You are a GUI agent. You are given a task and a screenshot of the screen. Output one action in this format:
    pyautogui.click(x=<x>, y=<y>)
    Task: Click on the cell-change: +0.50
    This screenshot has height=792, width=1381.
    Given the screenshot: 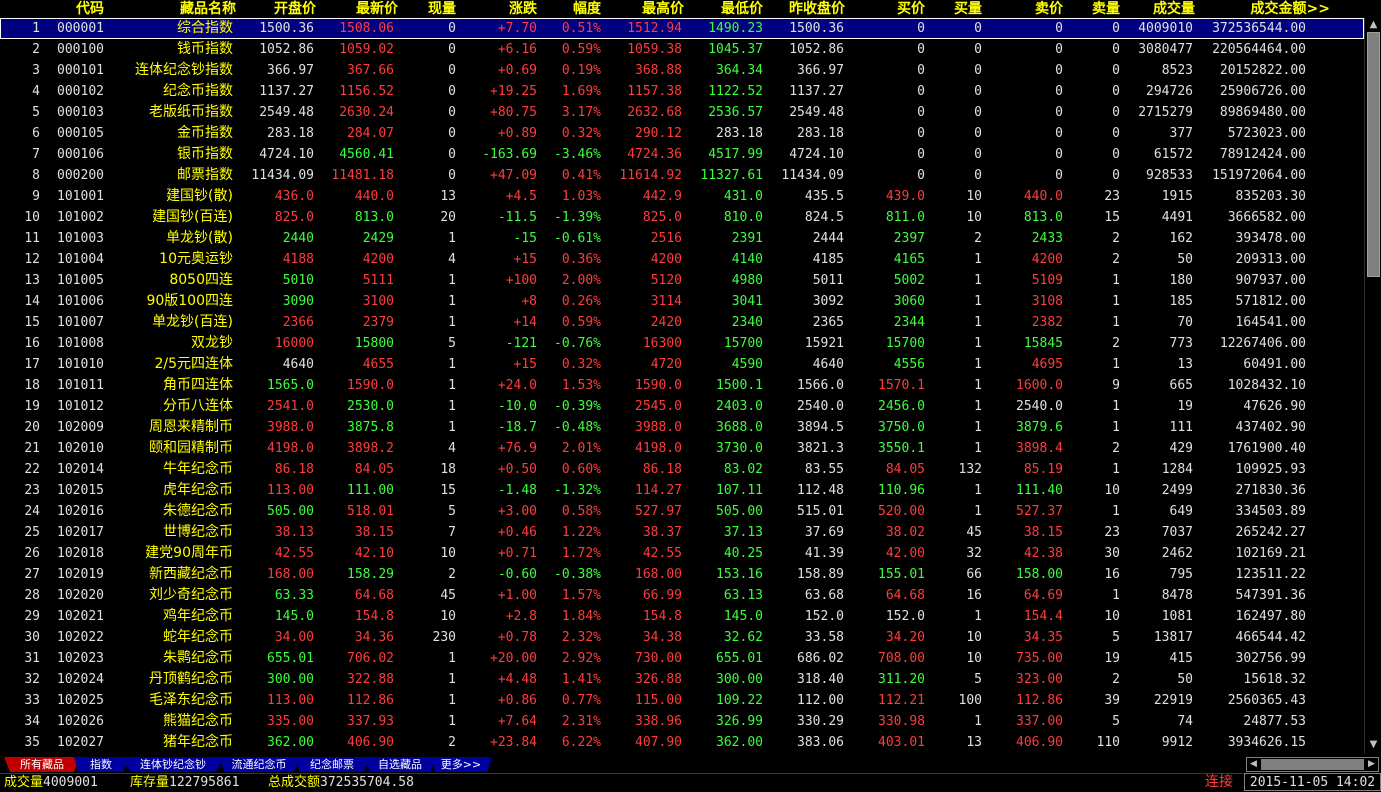 What is the action you would take?
    pyautogui.click(x=517, y=469)
    